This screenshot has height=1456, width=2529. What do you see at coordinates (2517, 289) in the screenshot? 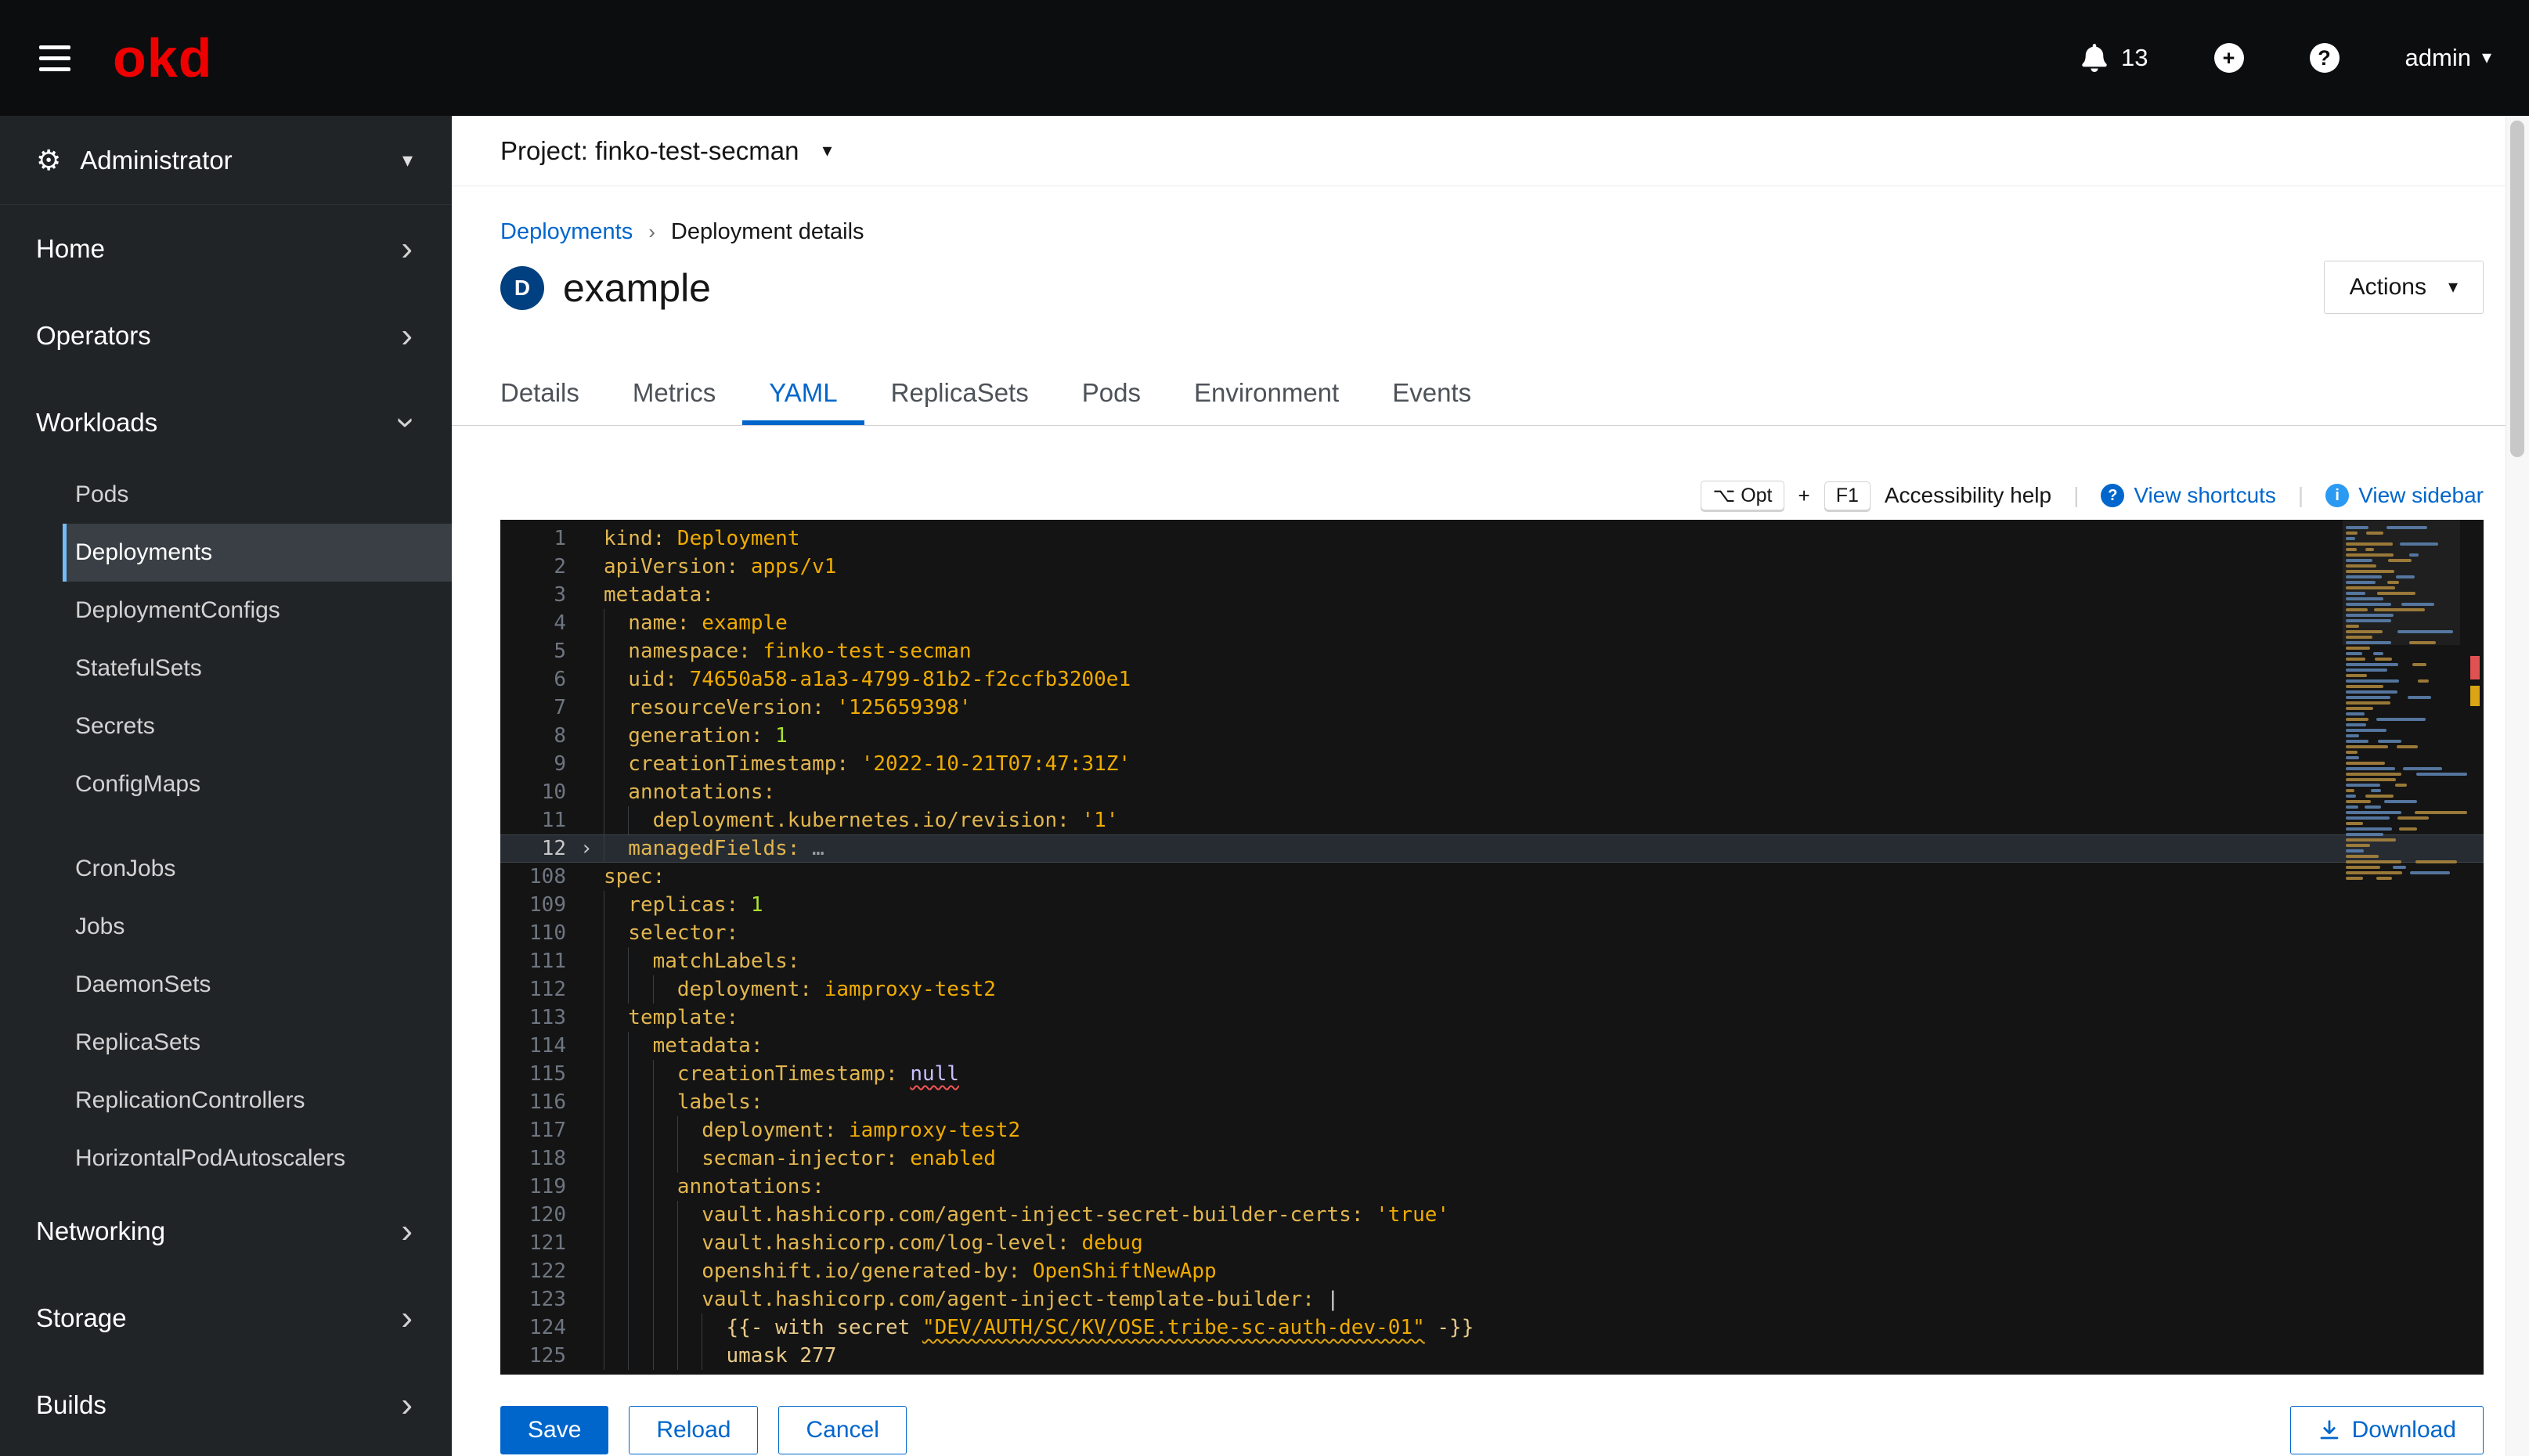
I see `scrollbar-thumb` at bounding box center [2517, 289].